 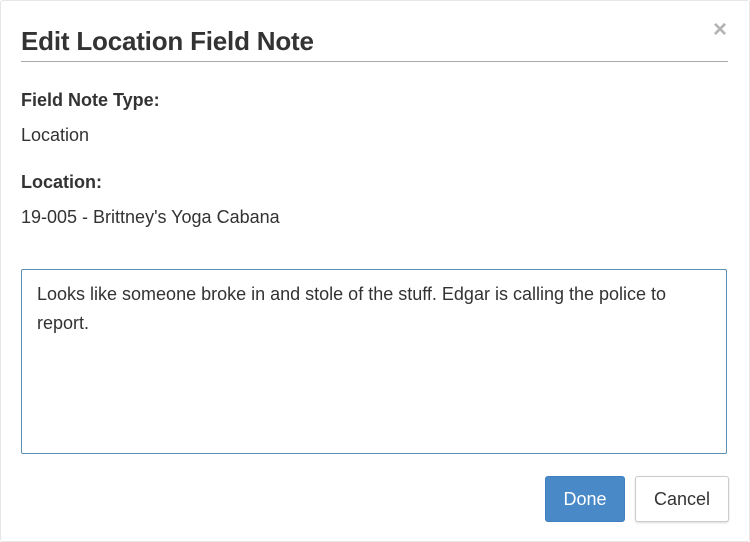 What do you see at coordinates (90, 100) in the screenshot?
I see `field-note-type-label: Field Note Type:` at bounding box center [90, 100].